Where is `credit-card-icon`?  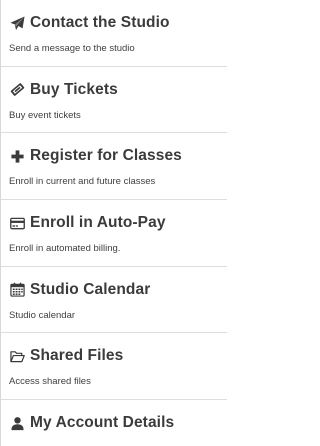
credit-card-icon is located at coordinates (17, 223).